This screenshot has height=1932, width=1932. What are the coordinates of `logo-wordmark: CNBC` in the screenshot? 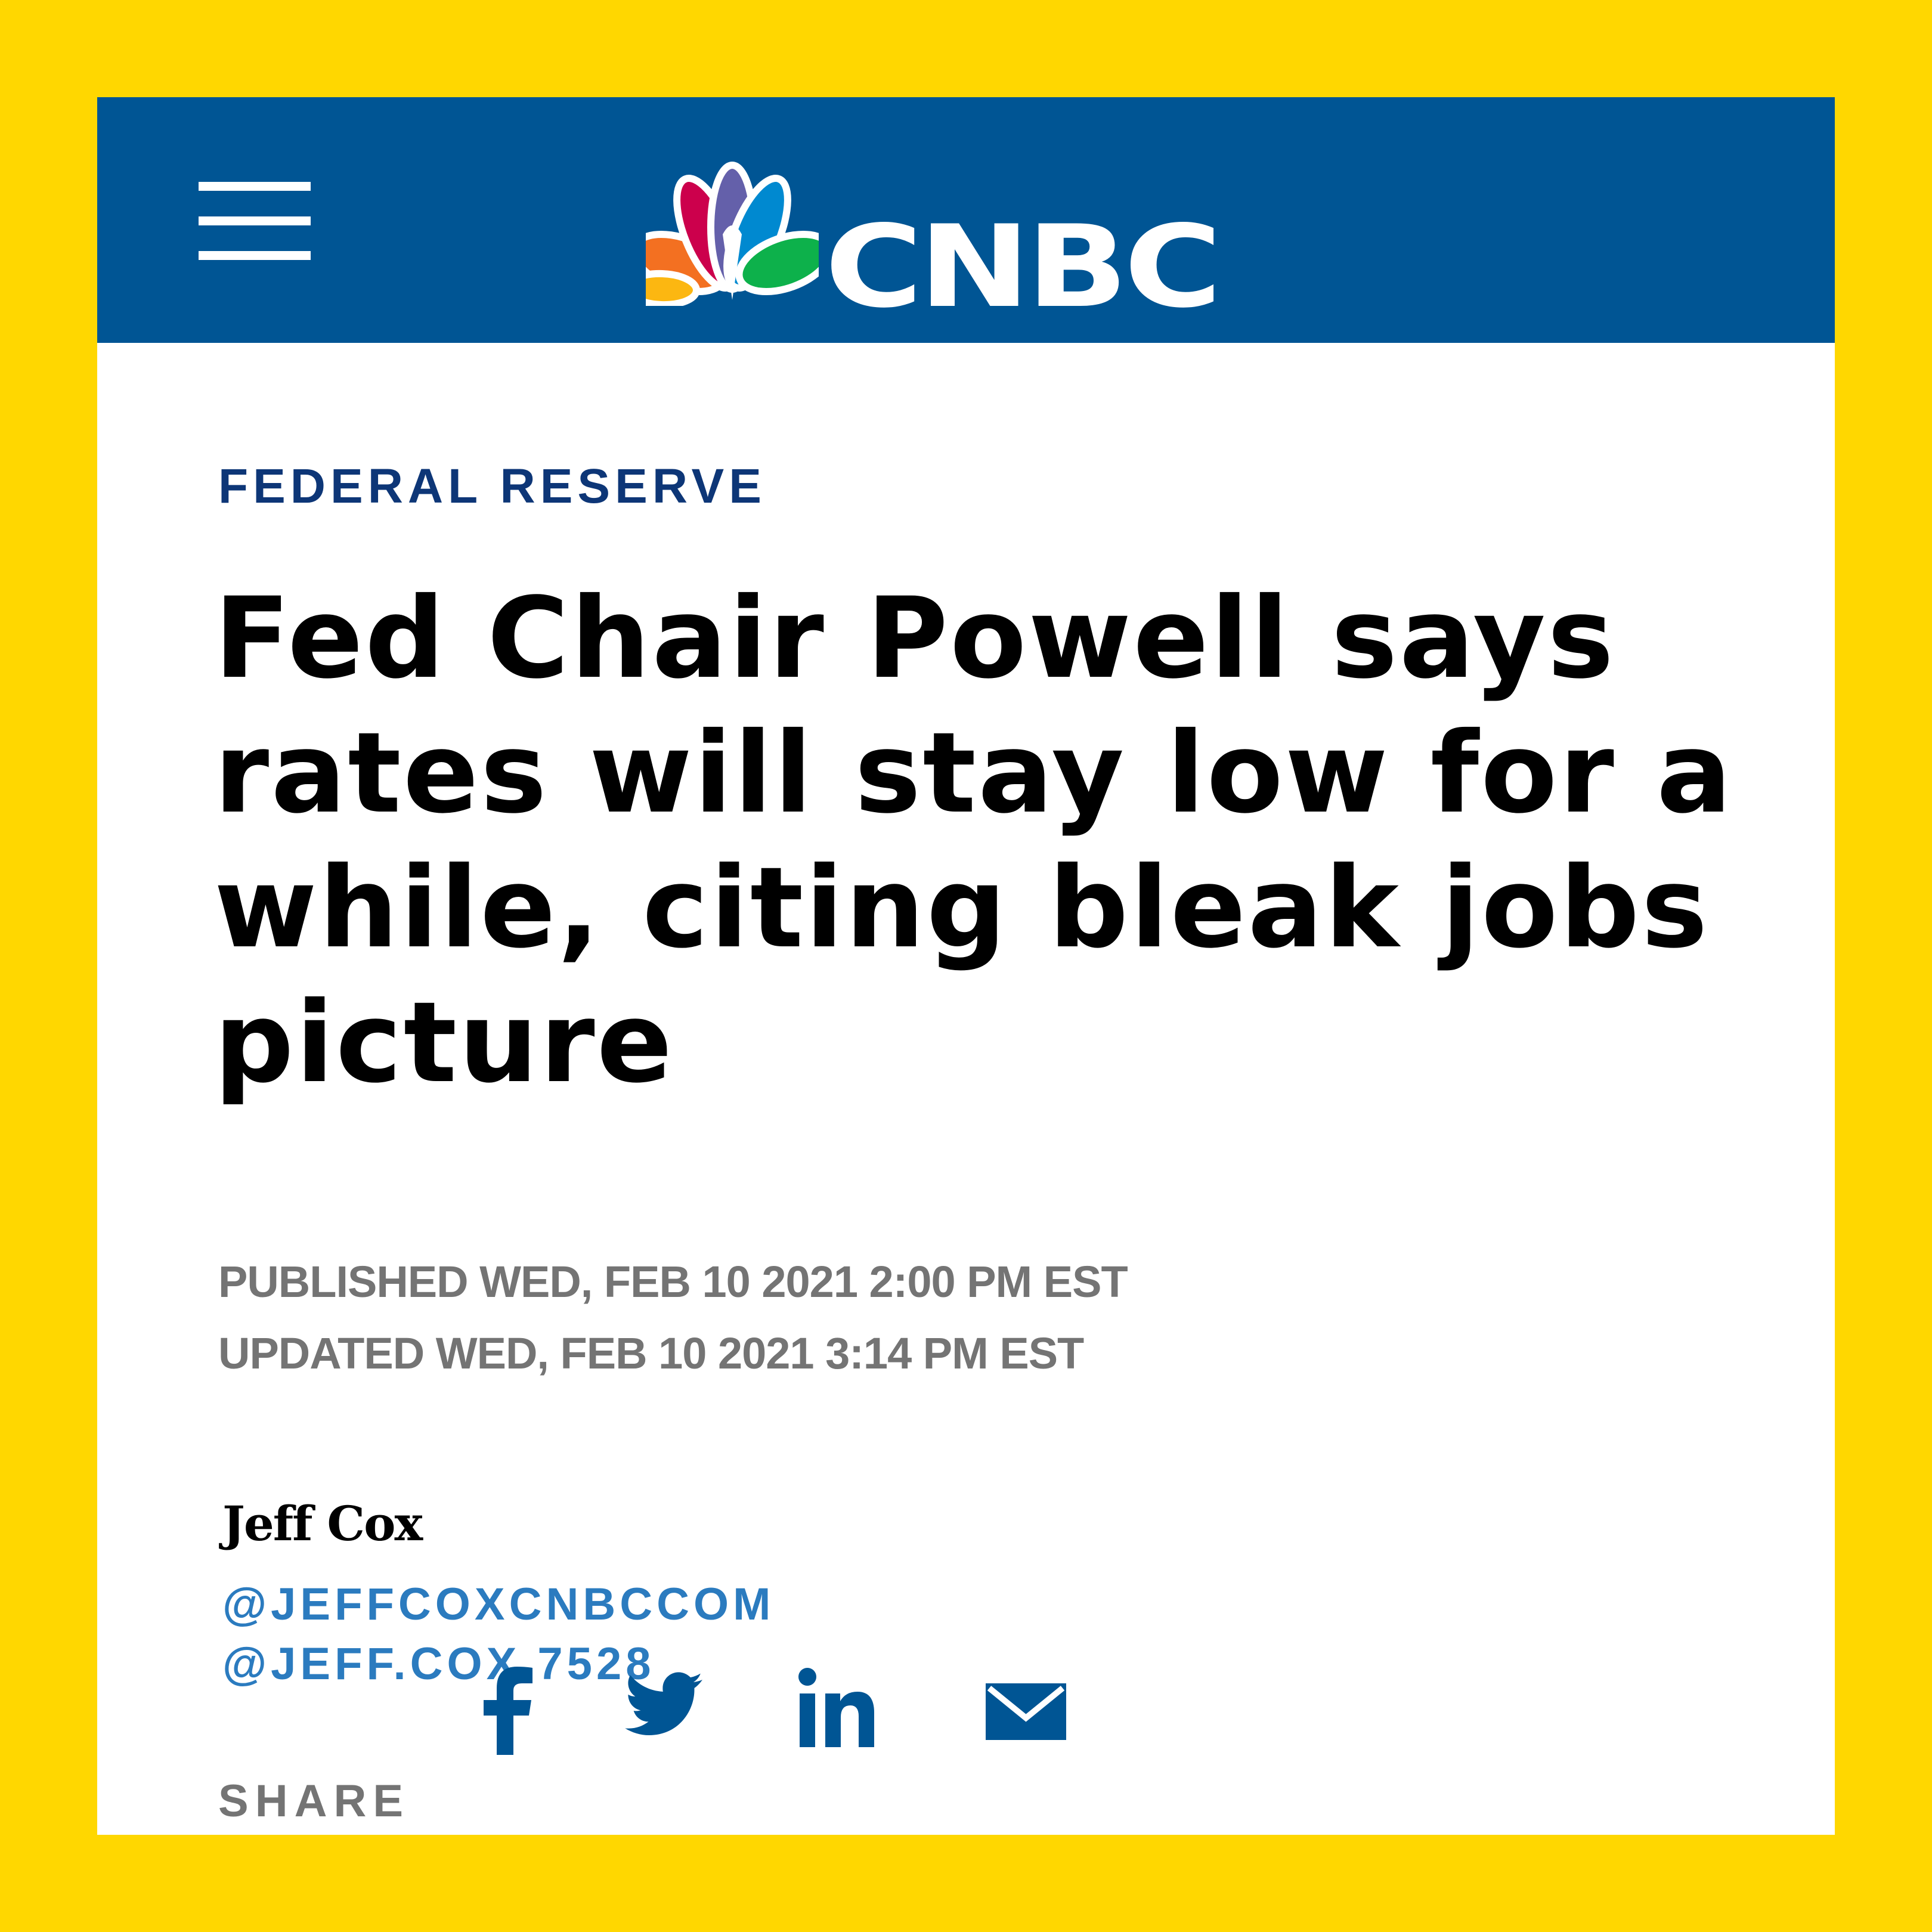 It's located at (1024, 267).